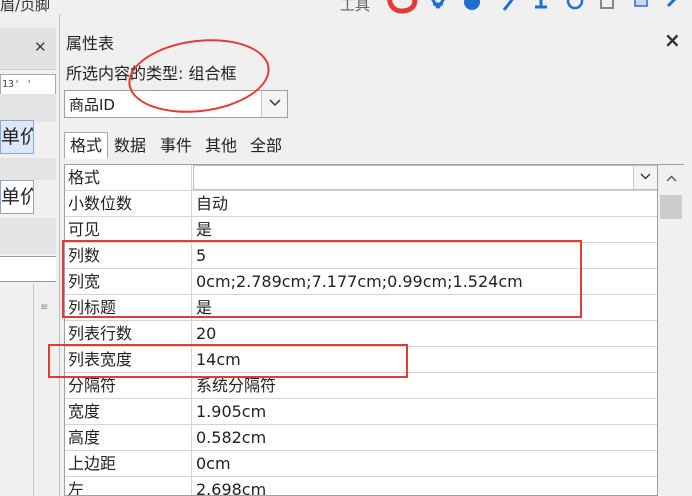  I want to click on property-row: 上边距 0cm, so click(361, 464).